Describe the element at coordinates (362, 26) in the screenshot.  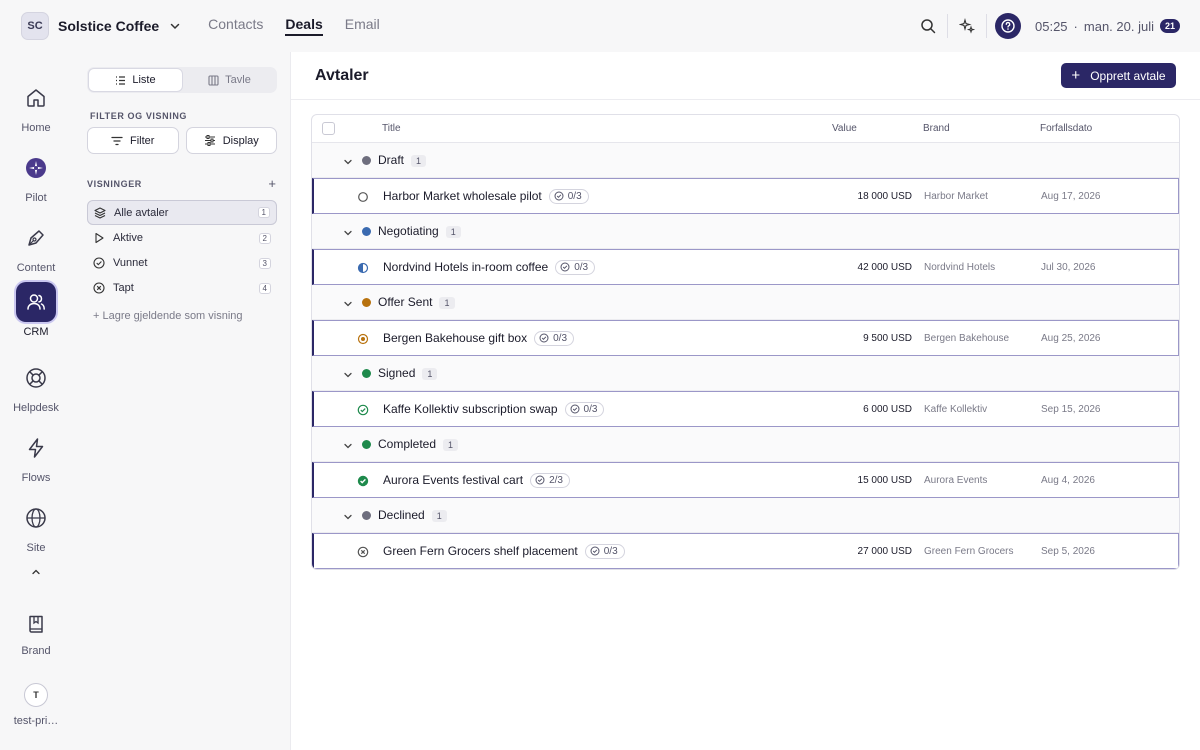
I see `nav-email: Email` at that location.